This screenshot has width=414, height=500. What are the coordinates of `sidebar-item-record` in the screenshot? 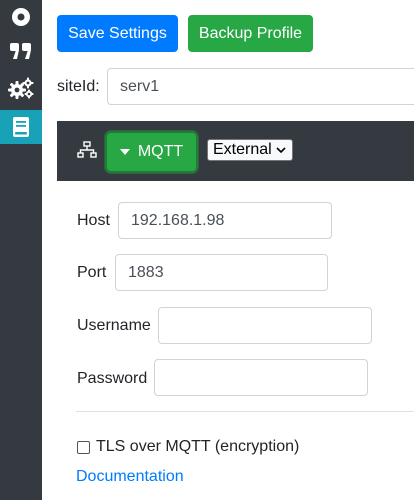 It's located at (21, 17).